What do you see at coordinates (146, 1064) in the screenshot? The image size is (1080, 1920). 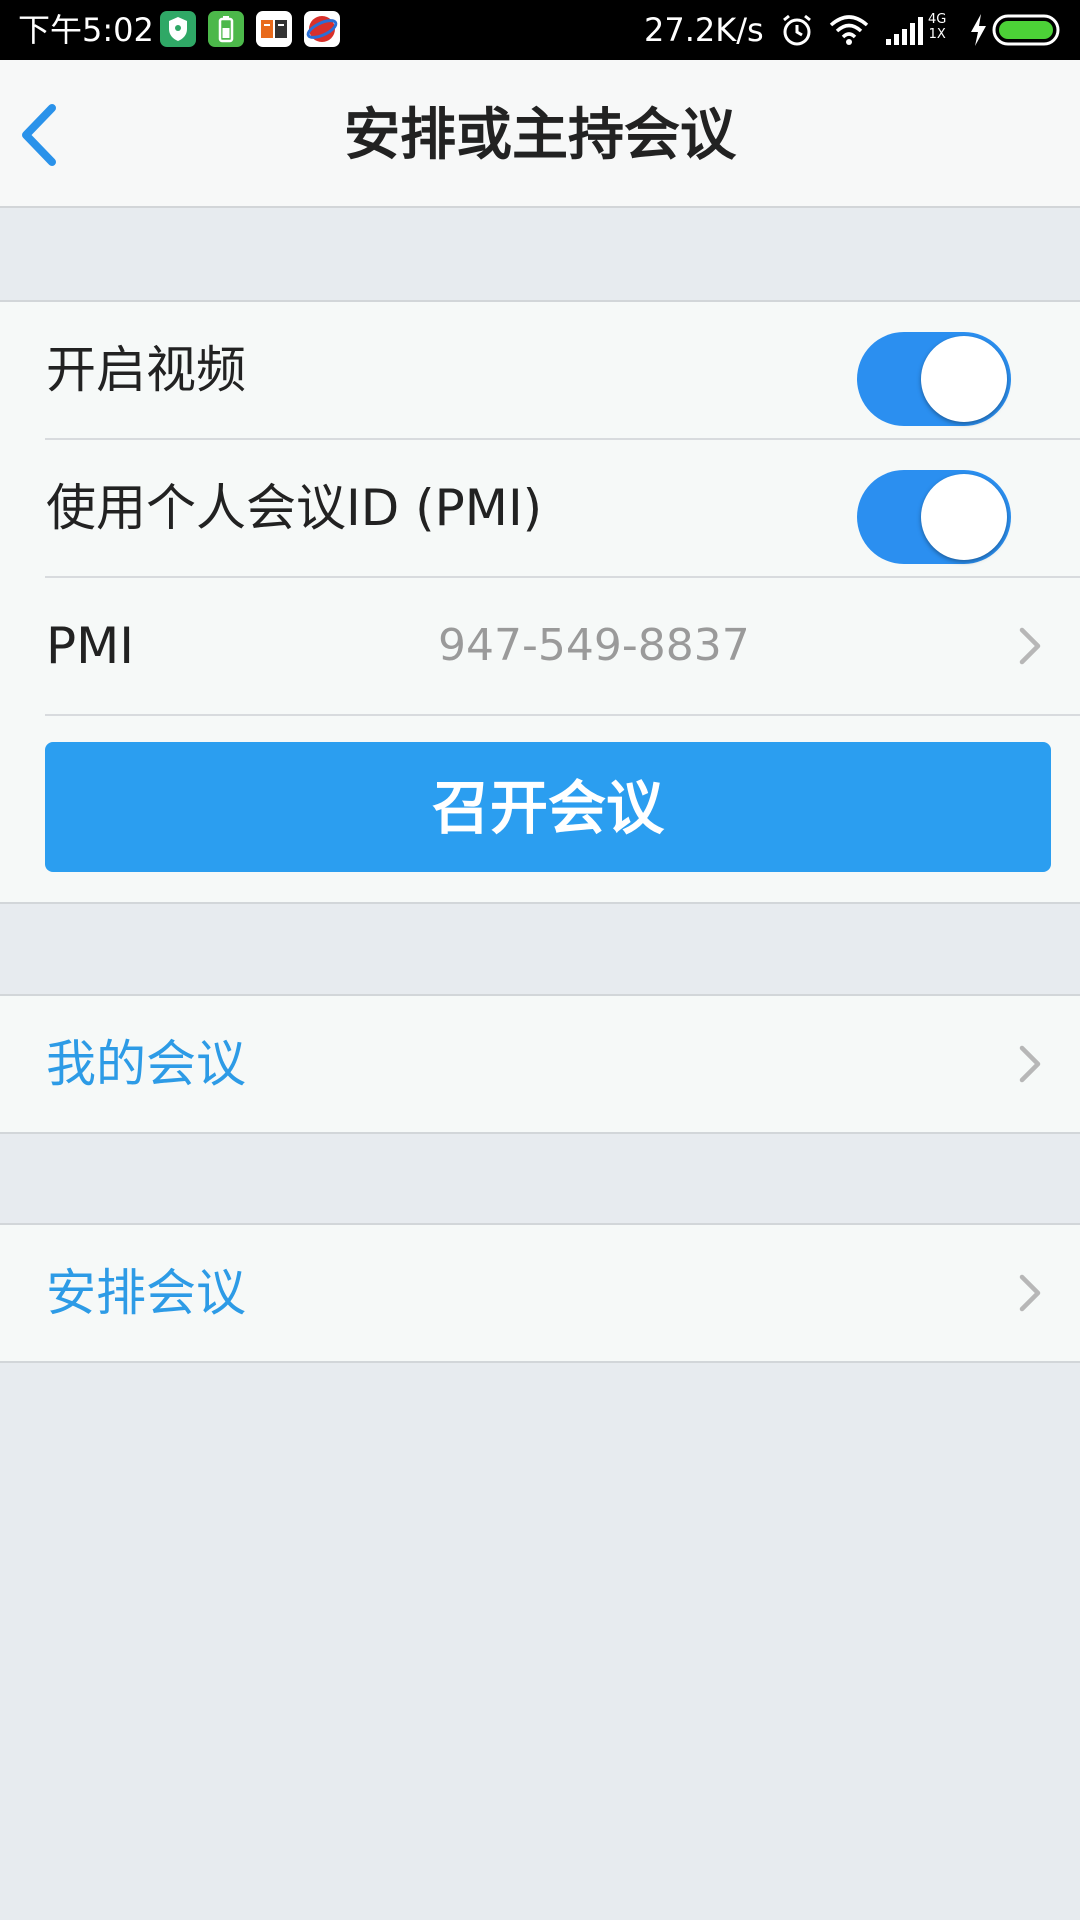 I see `my-meetings-label: 我的会议` at bounding box center [146, 1064].